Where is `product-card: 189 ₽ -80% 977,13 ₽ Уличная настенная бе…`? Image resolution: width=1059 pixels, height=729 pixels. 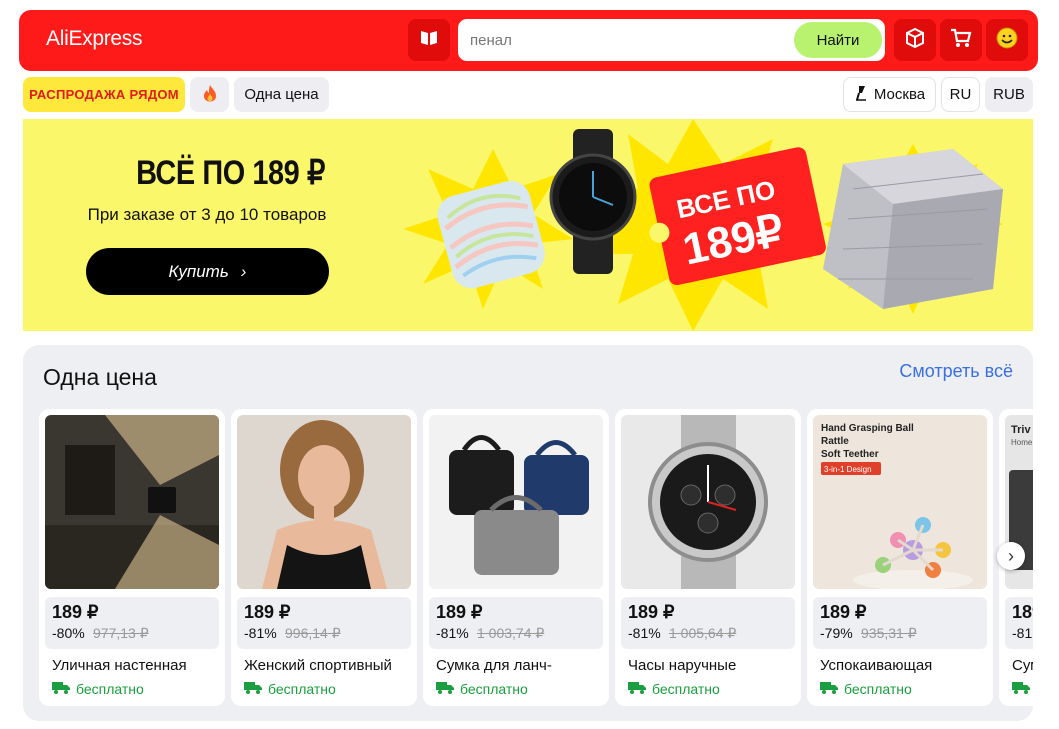 product-card: 189 ₽ -80% 977,13 ₽ Уличная настенная бе… is located at coordinates (132, 557).